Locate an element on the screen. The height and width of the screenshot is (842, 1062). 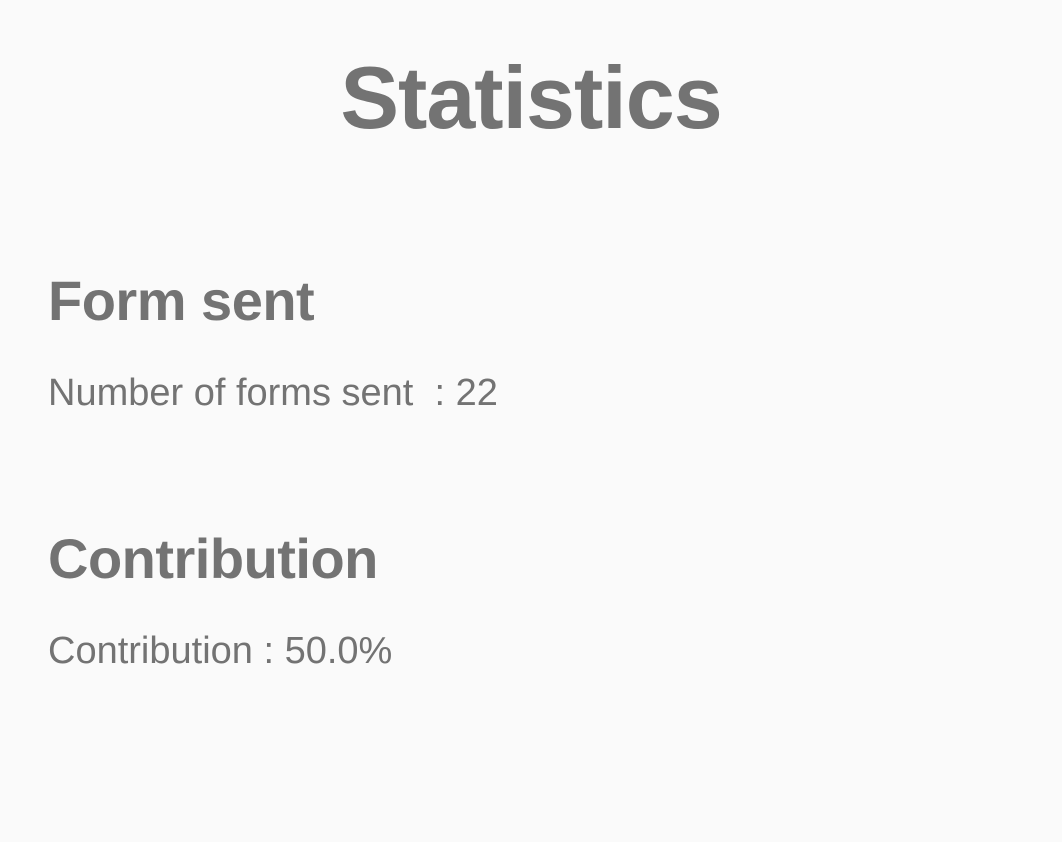
contribution-heading: Contribution is located at coordinates (213, 558).